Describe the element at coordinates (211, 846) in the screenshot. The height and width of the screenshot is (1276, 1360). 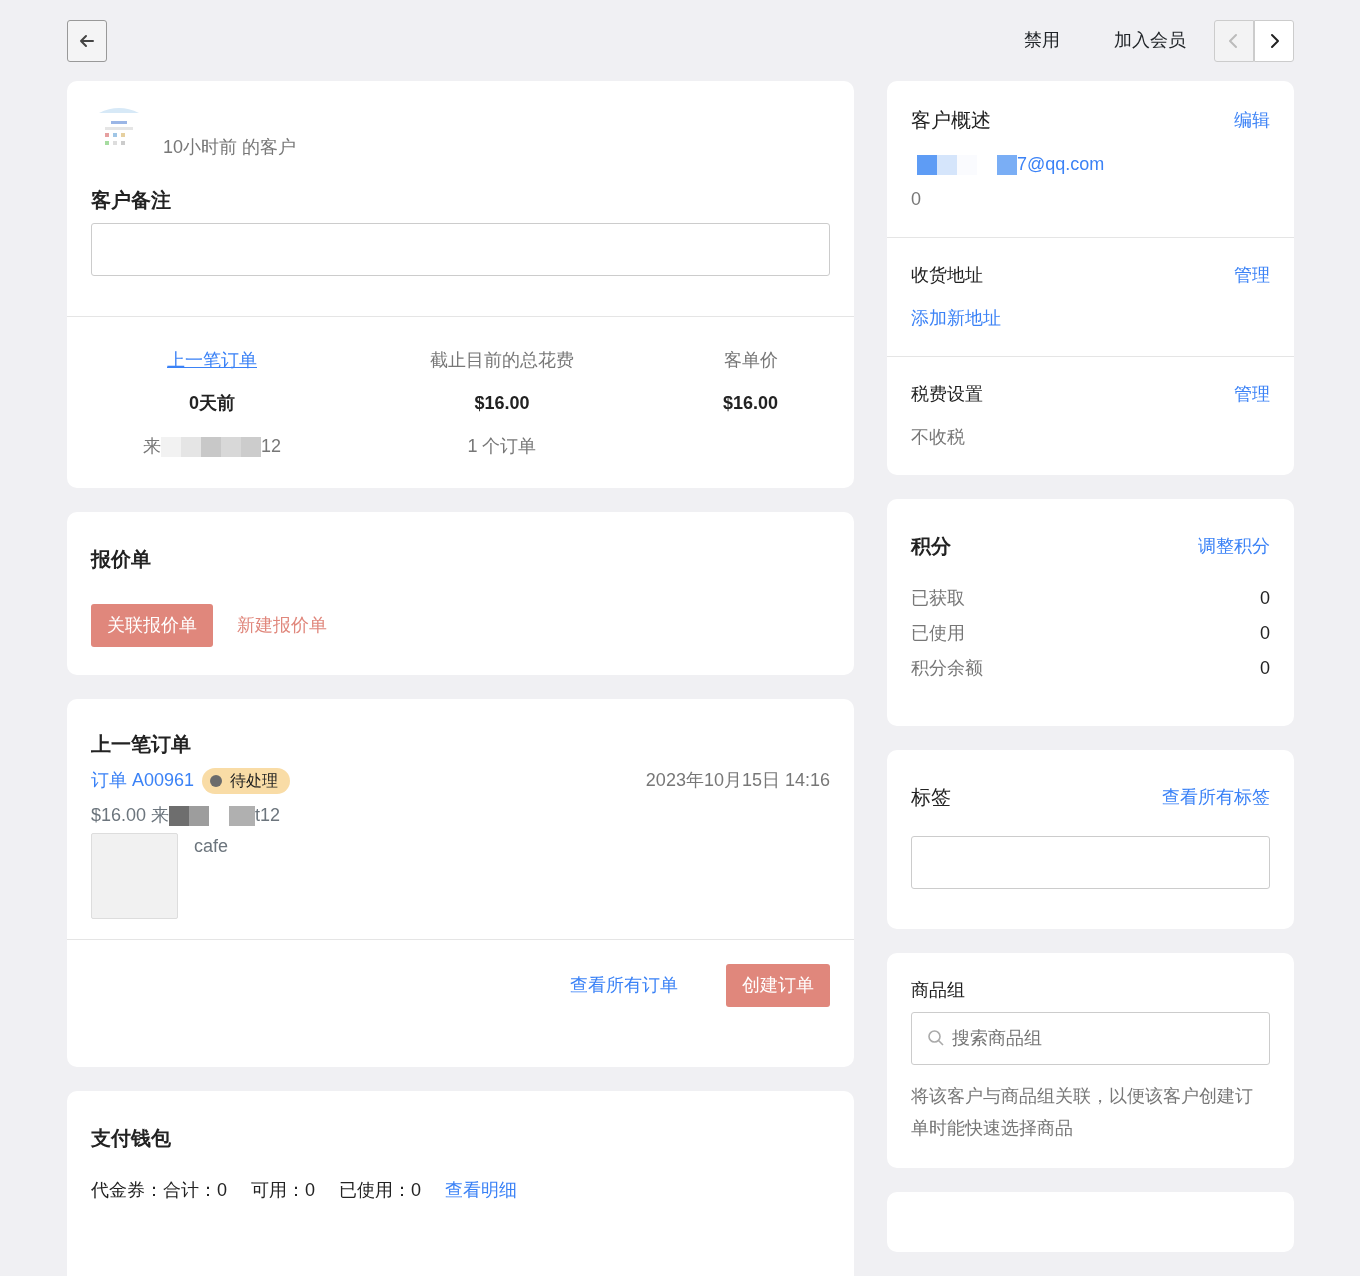
I see `product-name: cafe` at that location.